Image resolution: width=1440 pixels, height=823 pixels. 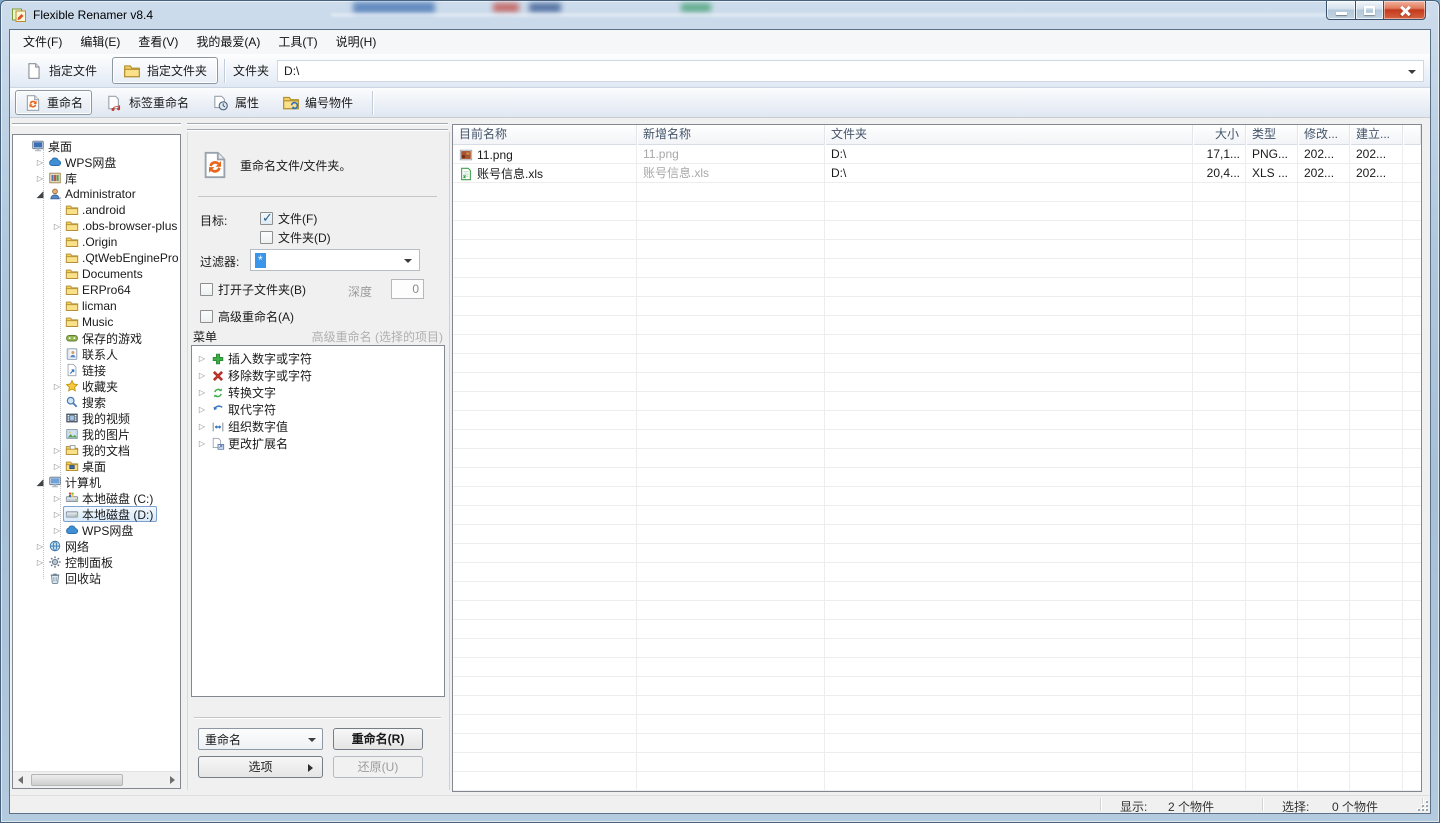 I want to click on tree-entry: 本地磁盘 (D:), so click(x=110, y=514).